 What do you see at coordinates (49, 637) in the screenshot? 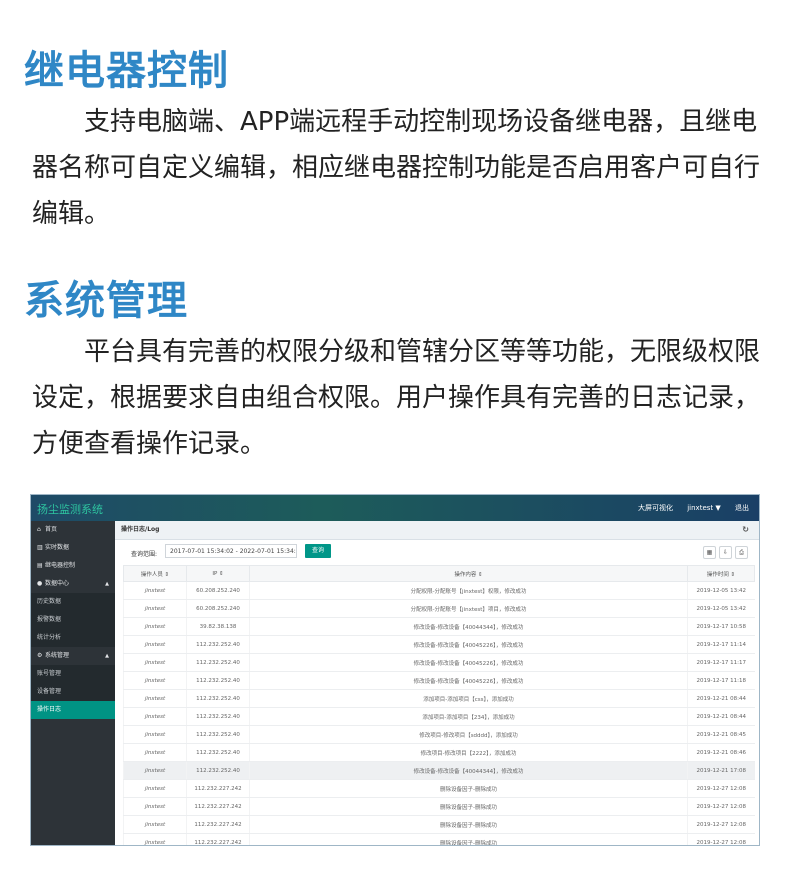
I see `sidebar-item-label: 统计分析` at bounding box center [49, 637].